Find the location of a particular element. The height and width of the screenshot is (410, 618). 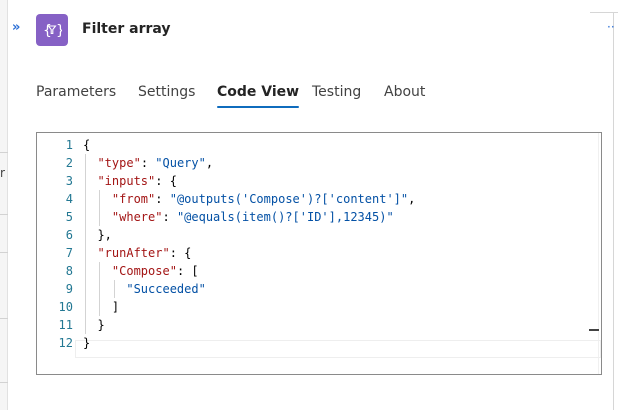

json-key: "Compose" is located at coordinates (144, 271).